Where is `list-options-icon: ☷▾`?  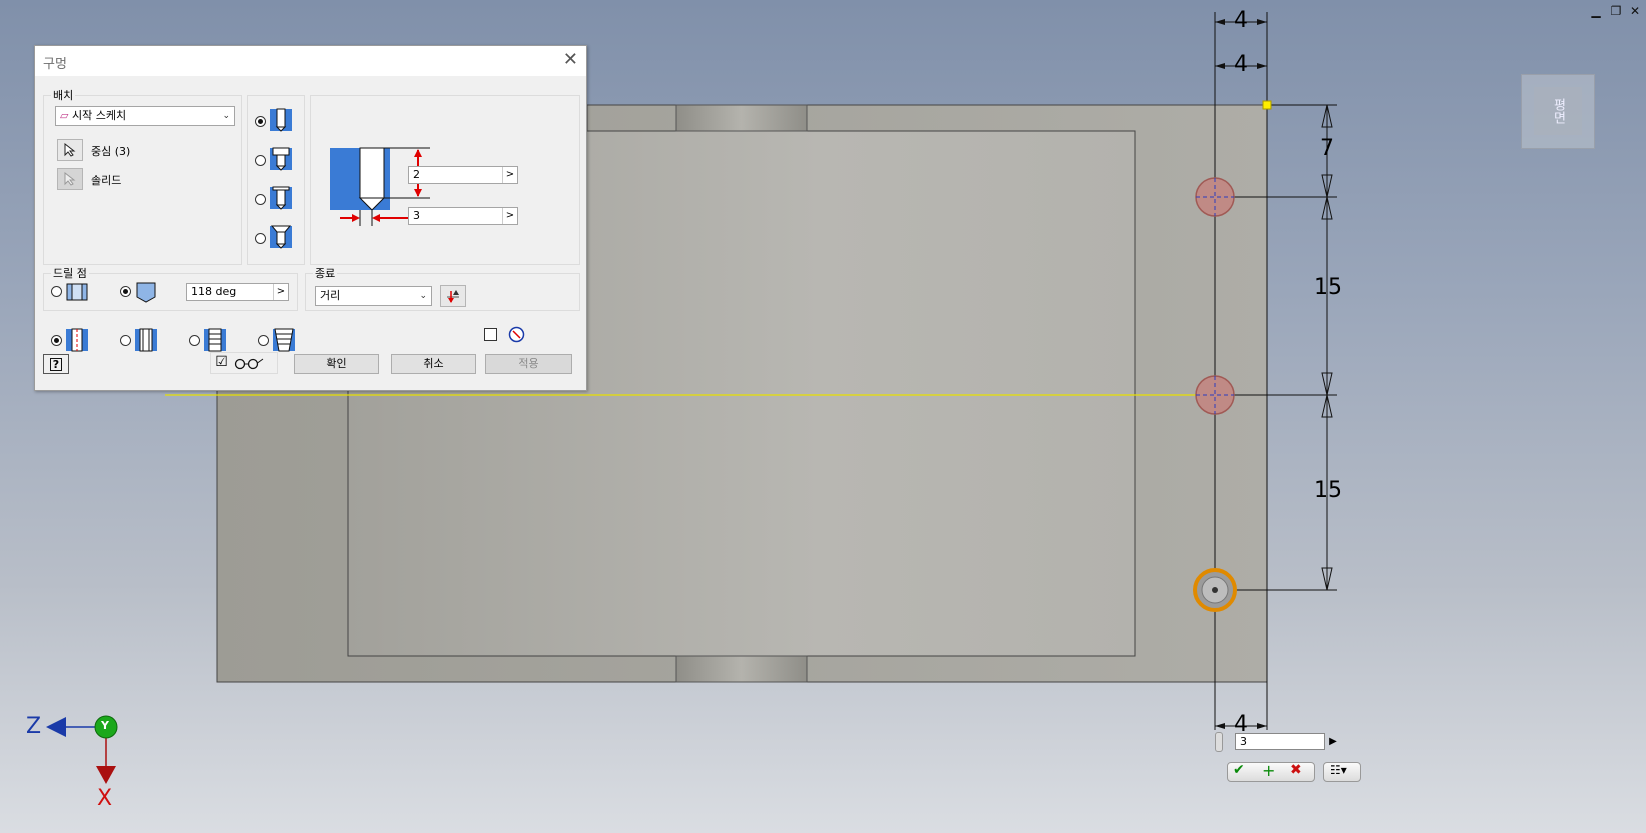
list-options-icon: ☷▾ is located at coordinates (1338, 770).